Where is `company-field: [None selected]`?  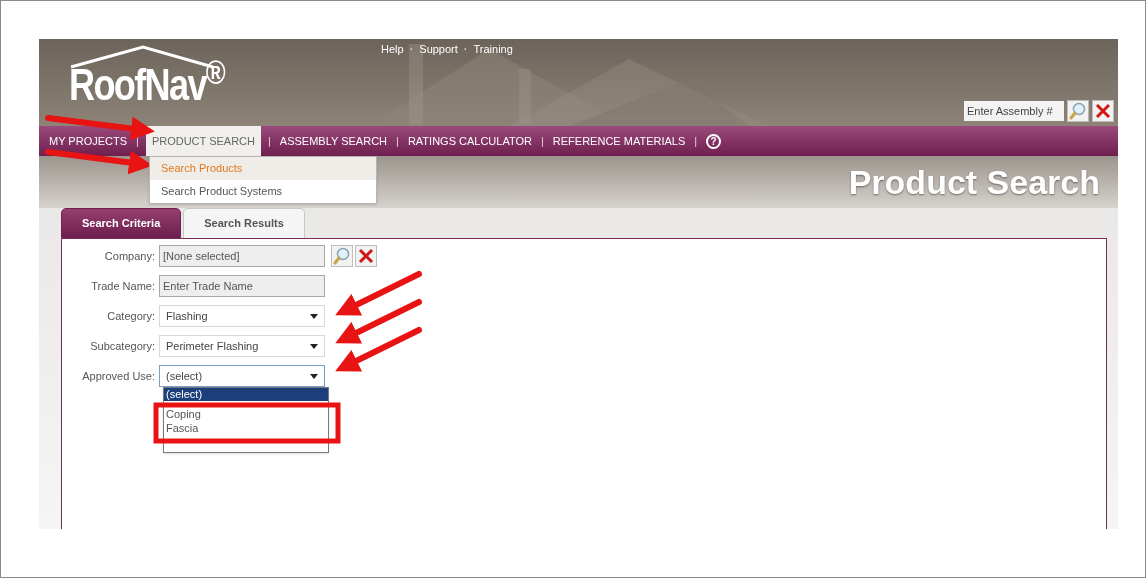
company-field: [None selected] is located at coordinates (242, 256).